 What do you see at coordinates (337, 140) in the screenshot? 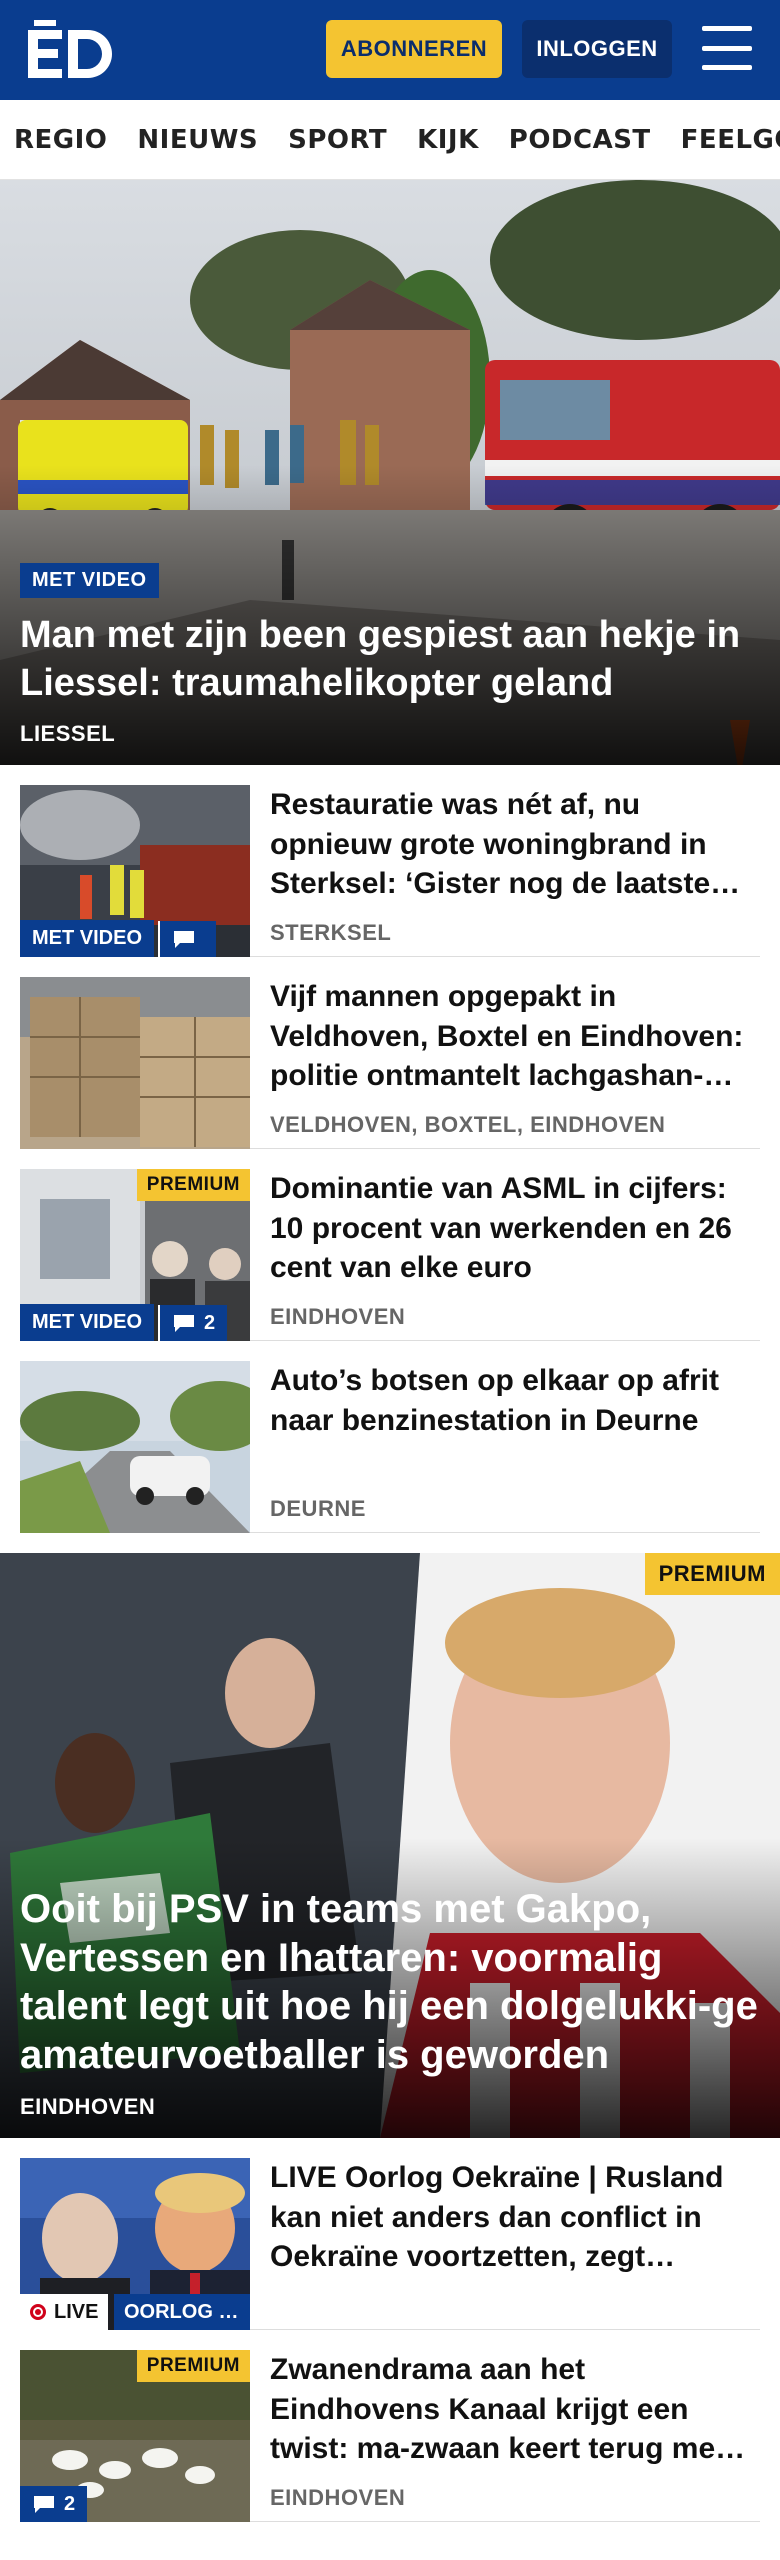
I see `nav-item-sport: SPORT` at bounding box center [337, 140].